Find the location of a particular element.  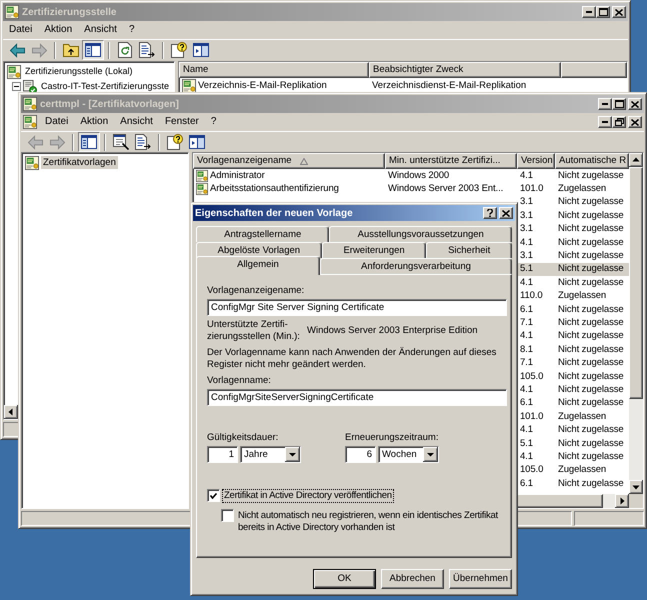

maximize-icon is located at coordinates (619, 104).